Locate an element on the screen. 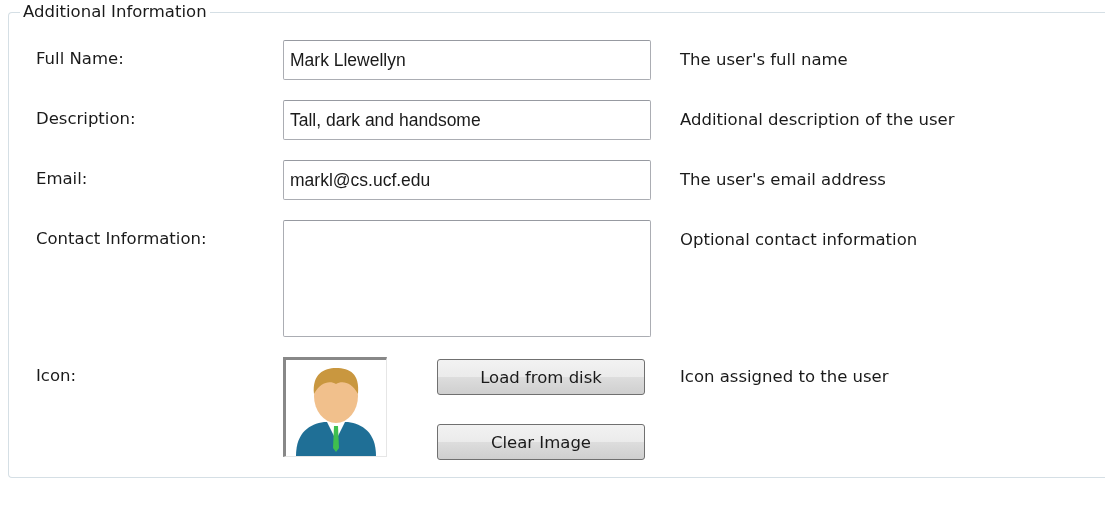 This screenshot has height=505, width=1105. text-field: Mark Llewellyn is located at coordinates (467, 60).